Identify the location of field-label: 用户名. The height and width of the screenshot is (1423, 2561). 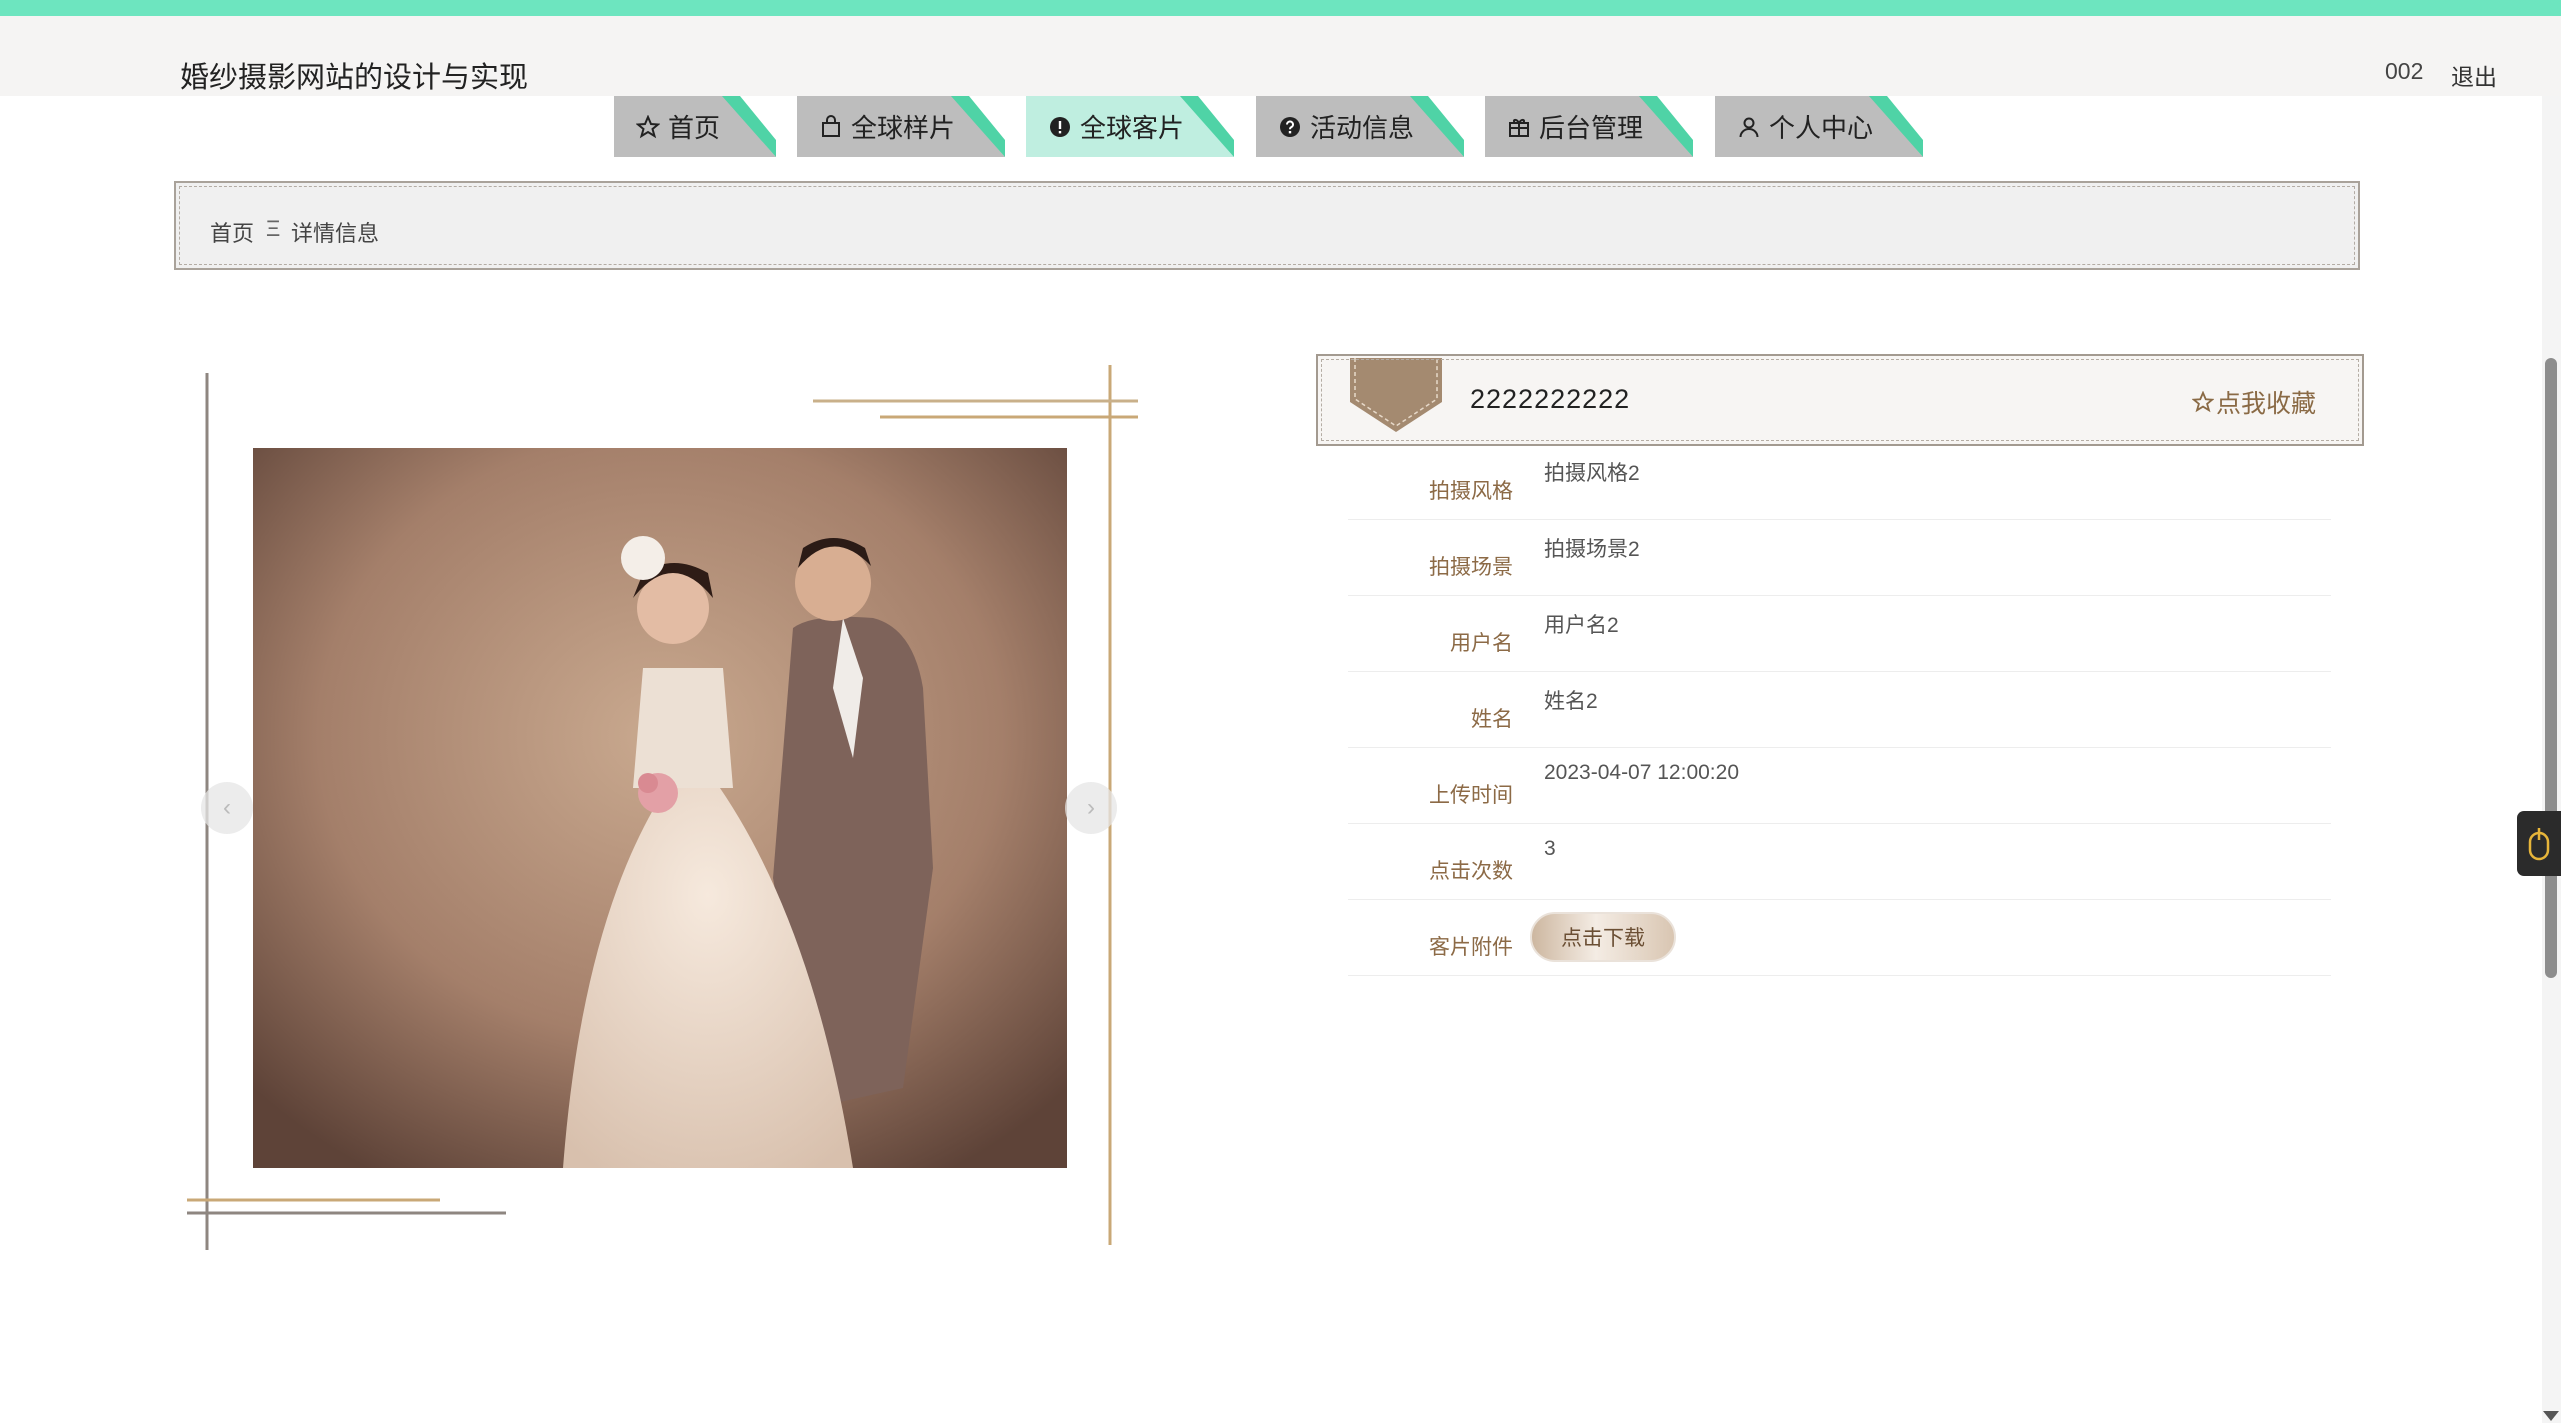
(1481, 643).